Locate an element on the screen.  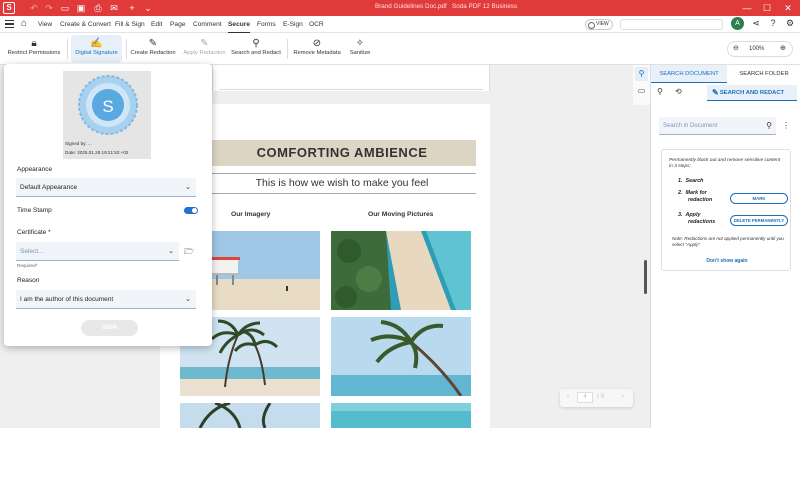
sanitize-button: ✧ Sanitize is located at coordinates (360, 49).